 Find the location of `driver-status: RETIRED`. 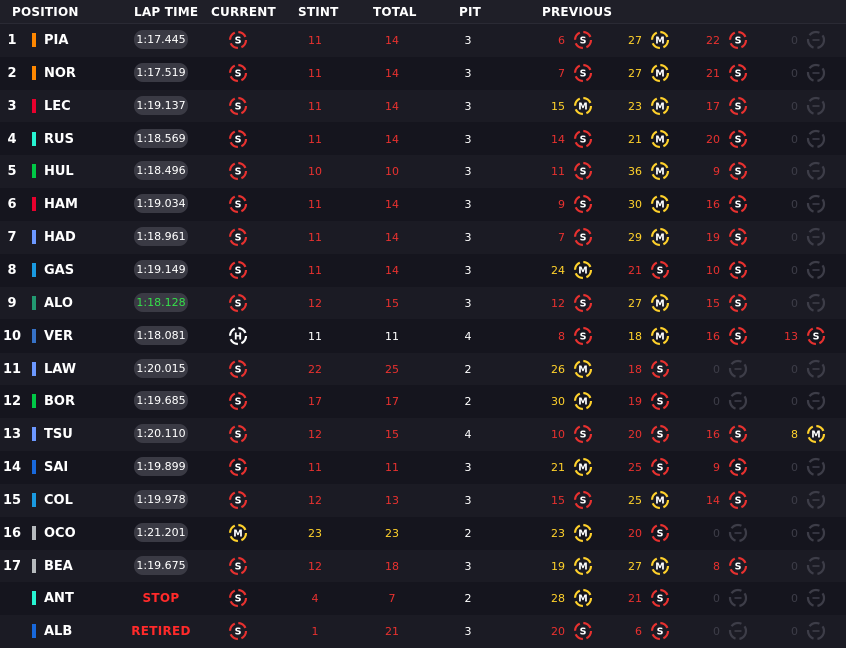

driver-status: RETIRED is located at coordinates (161, 631).